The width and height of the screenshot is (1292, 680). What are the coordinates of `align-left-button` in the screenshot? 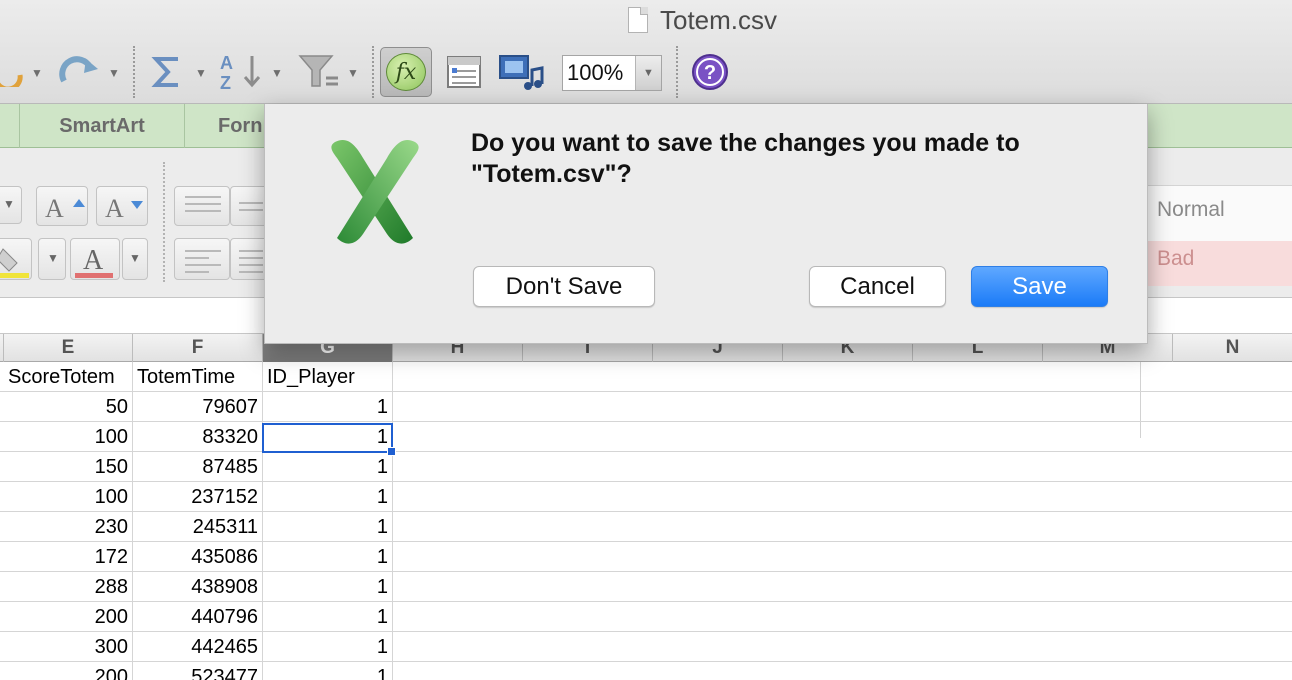 It's located at (202, 259).